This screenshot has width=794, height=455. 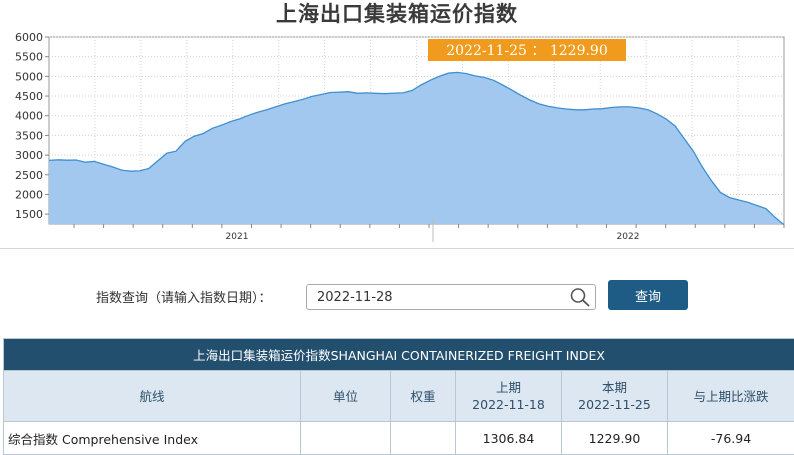 I want to click on cell-route: 综合指数 Comprehensive Index, so click(x=152, y=438).